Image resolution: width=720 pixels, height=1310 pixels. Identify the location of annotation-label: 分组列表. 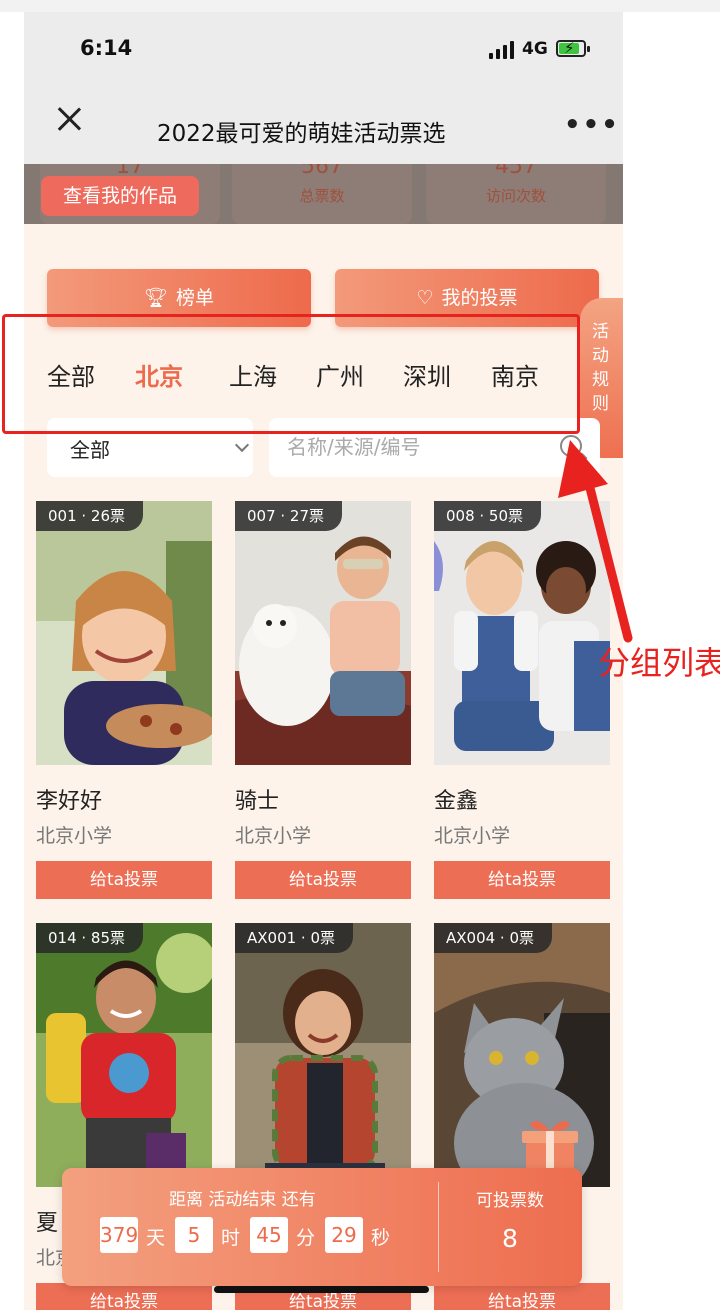
(659, 663).